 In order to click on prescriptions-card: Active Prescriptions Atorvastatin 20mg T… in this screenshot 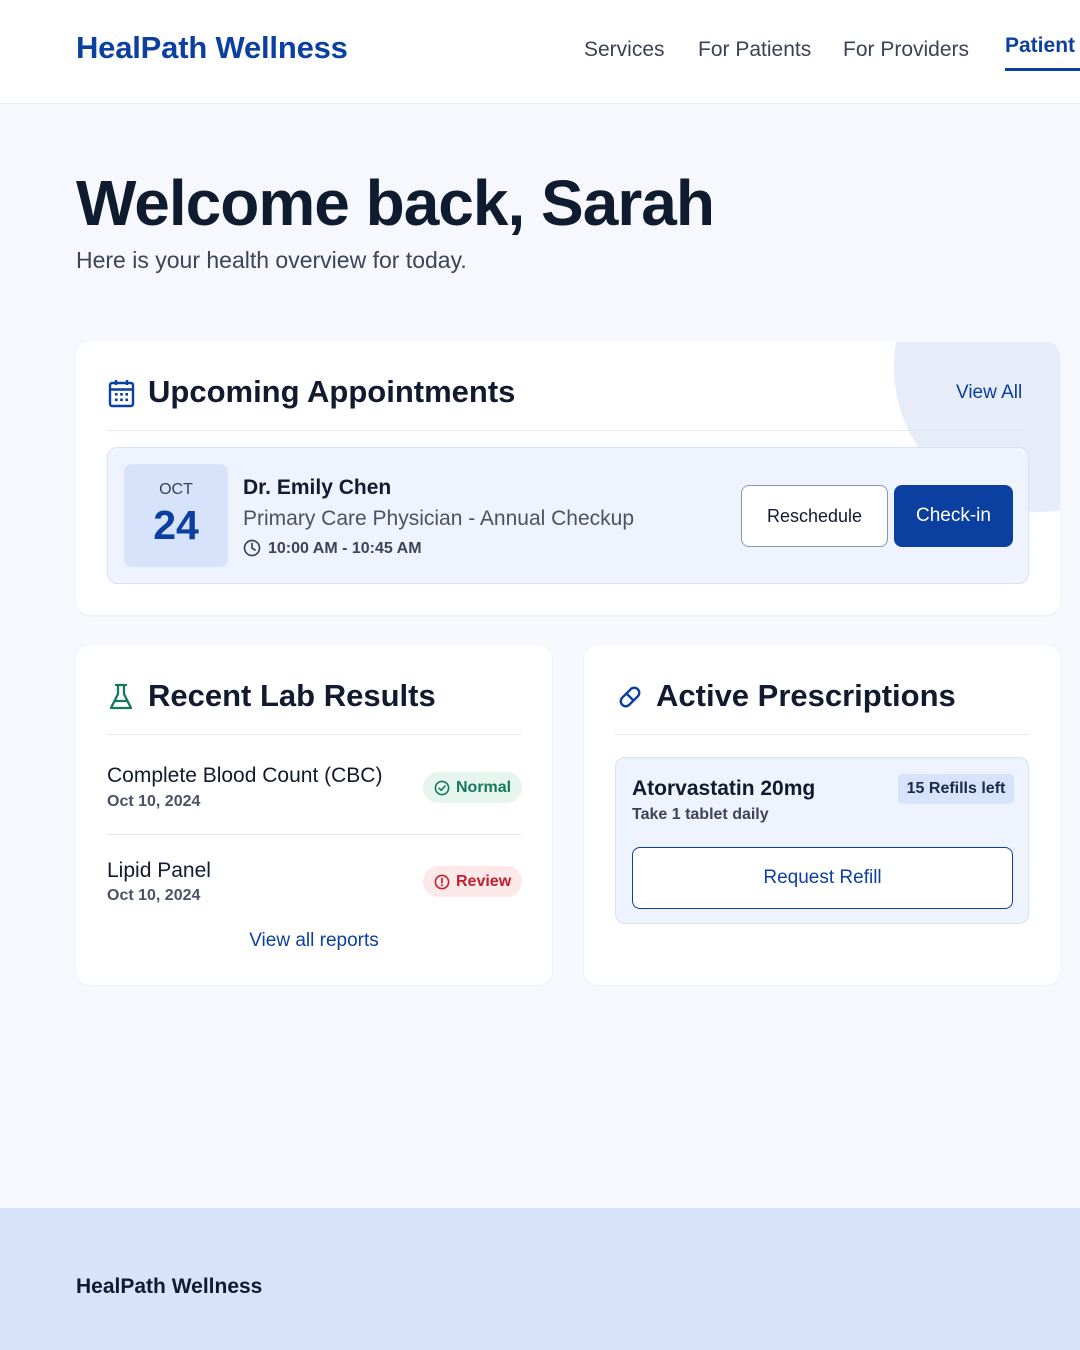, I will do `click(822, 815)`.